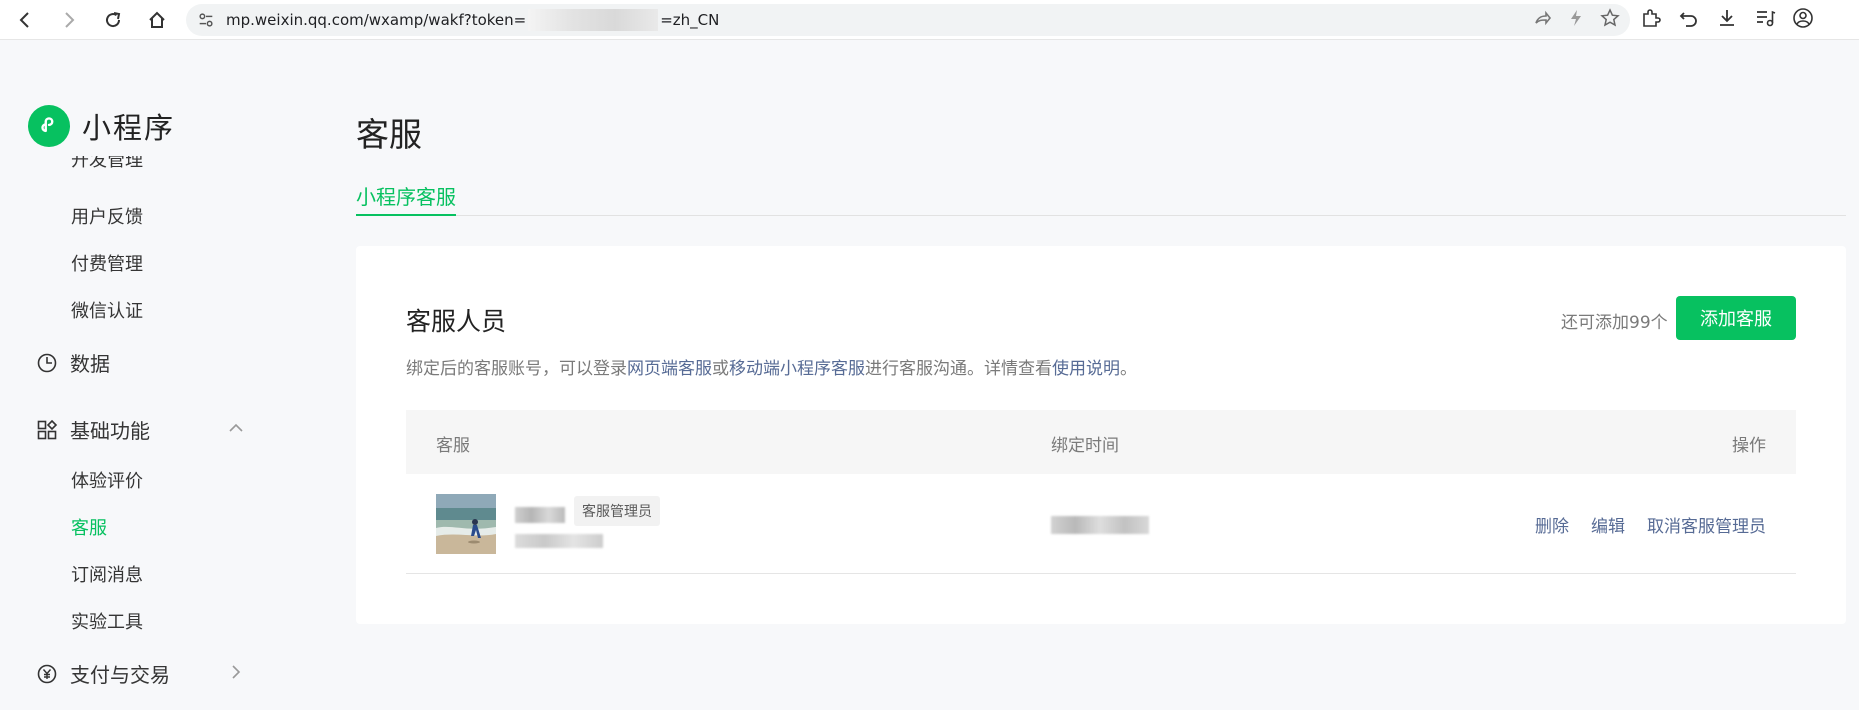 The image size is (1859, 710). Describe the element at coordinates (669, 369) in the screenshot. I see `web-service-link: 网页端客服` at that location.